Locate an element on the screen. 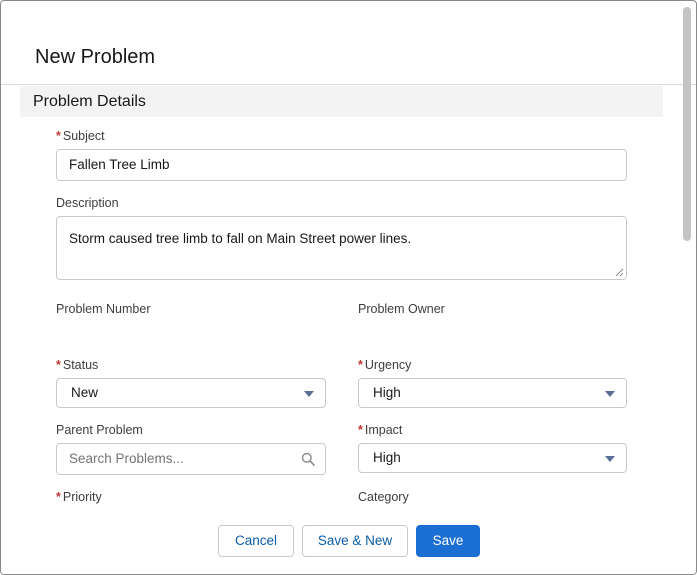 This screenshot has height=575, width=697. scrollbar-thumb is located at coordinates (687, 124).